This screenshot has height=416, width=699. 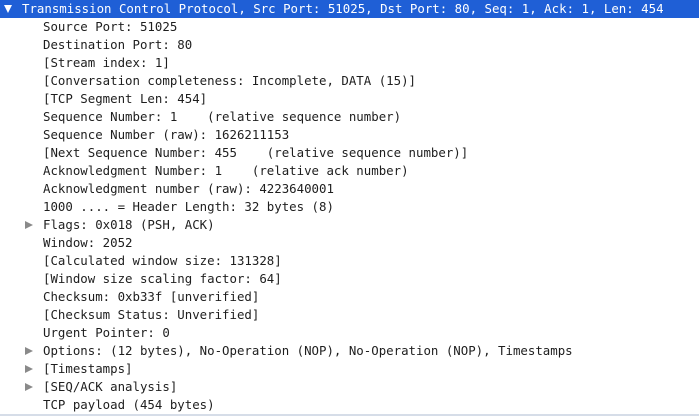 I want to click on tree-field-label: [Timestamps], so click(x=88, y=368).